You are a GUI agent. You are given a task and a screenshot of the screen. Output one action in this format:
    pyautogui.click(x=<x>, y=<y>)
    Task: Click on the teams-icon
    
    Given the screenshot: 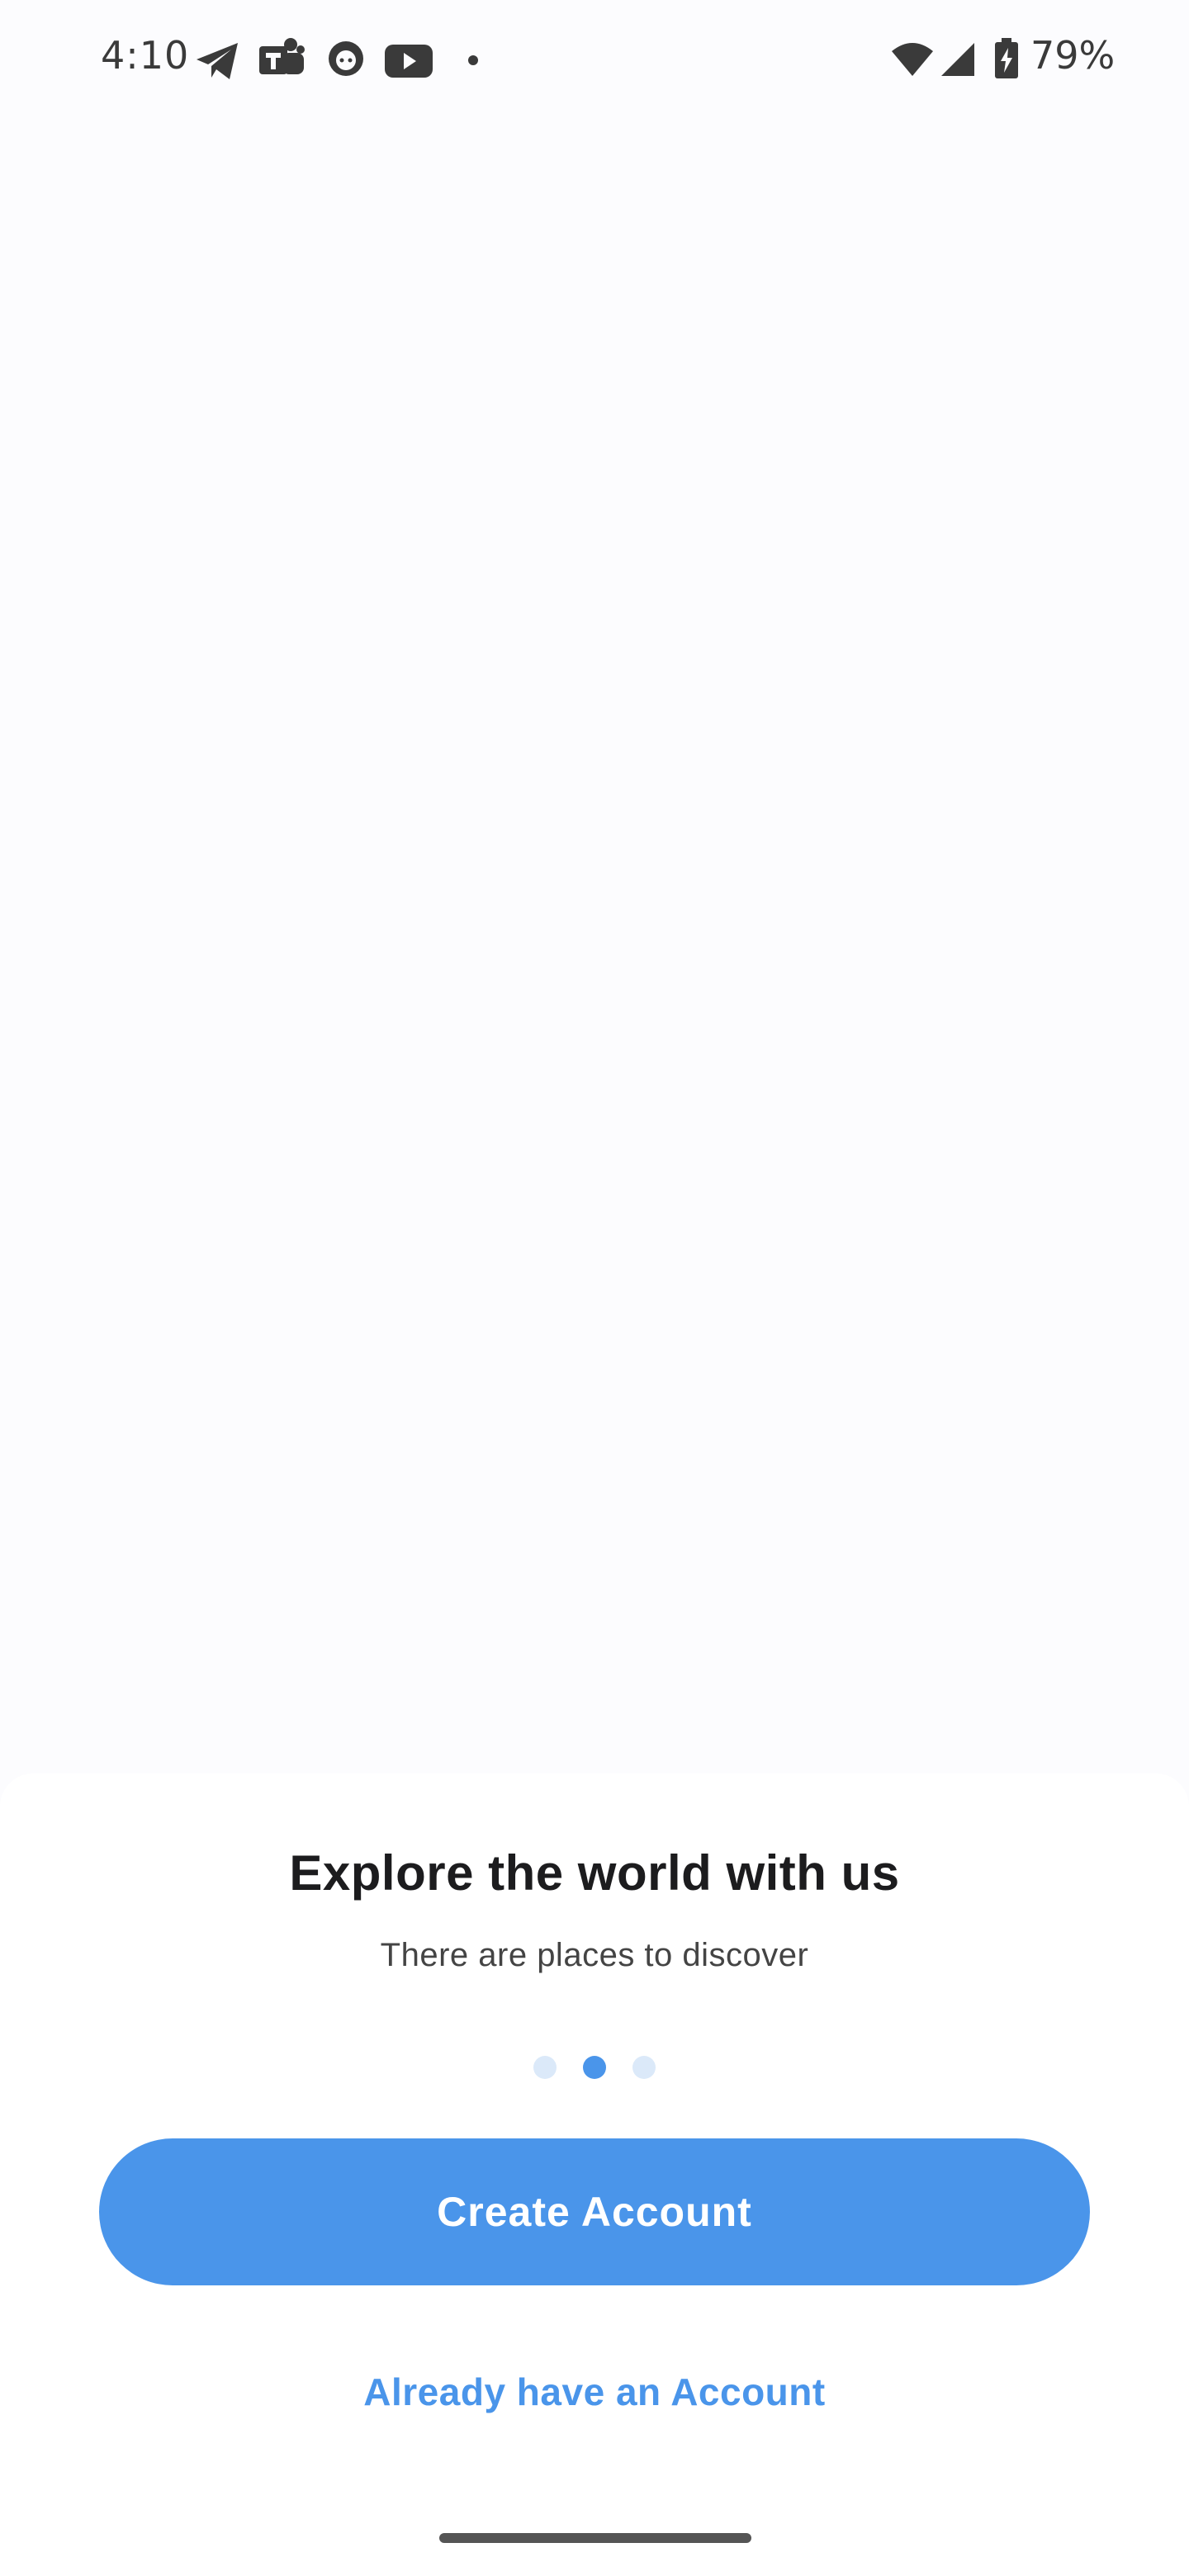 What is the action you would take?
    pyautogui.click(x=282, y=61)
    